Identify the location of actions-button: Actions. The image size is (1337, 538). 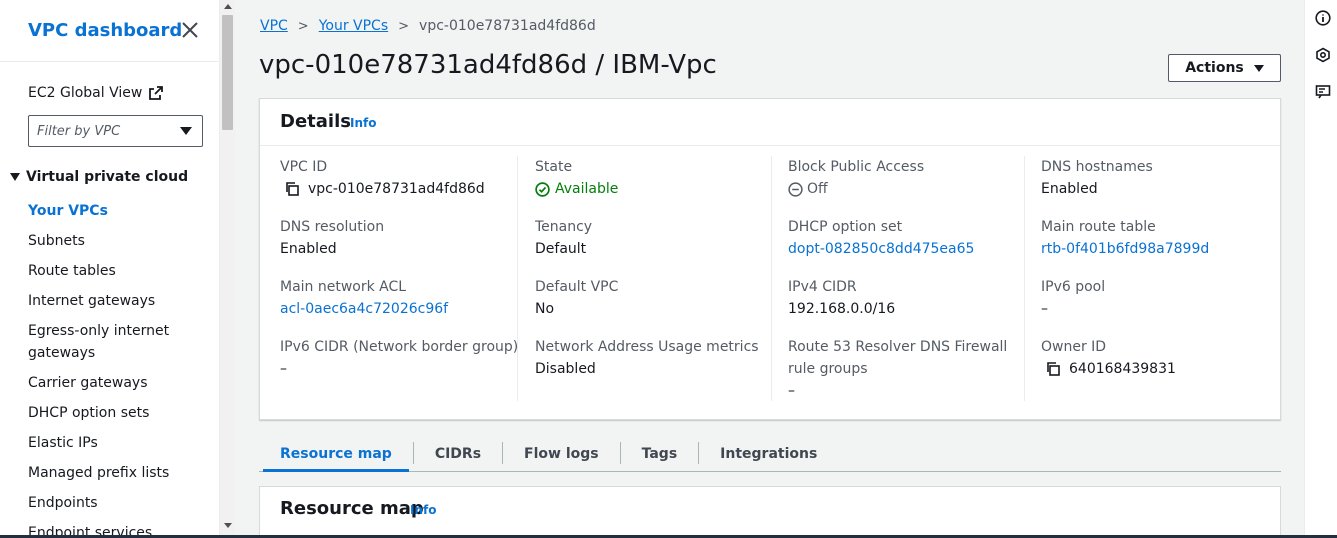
(1224, 68).